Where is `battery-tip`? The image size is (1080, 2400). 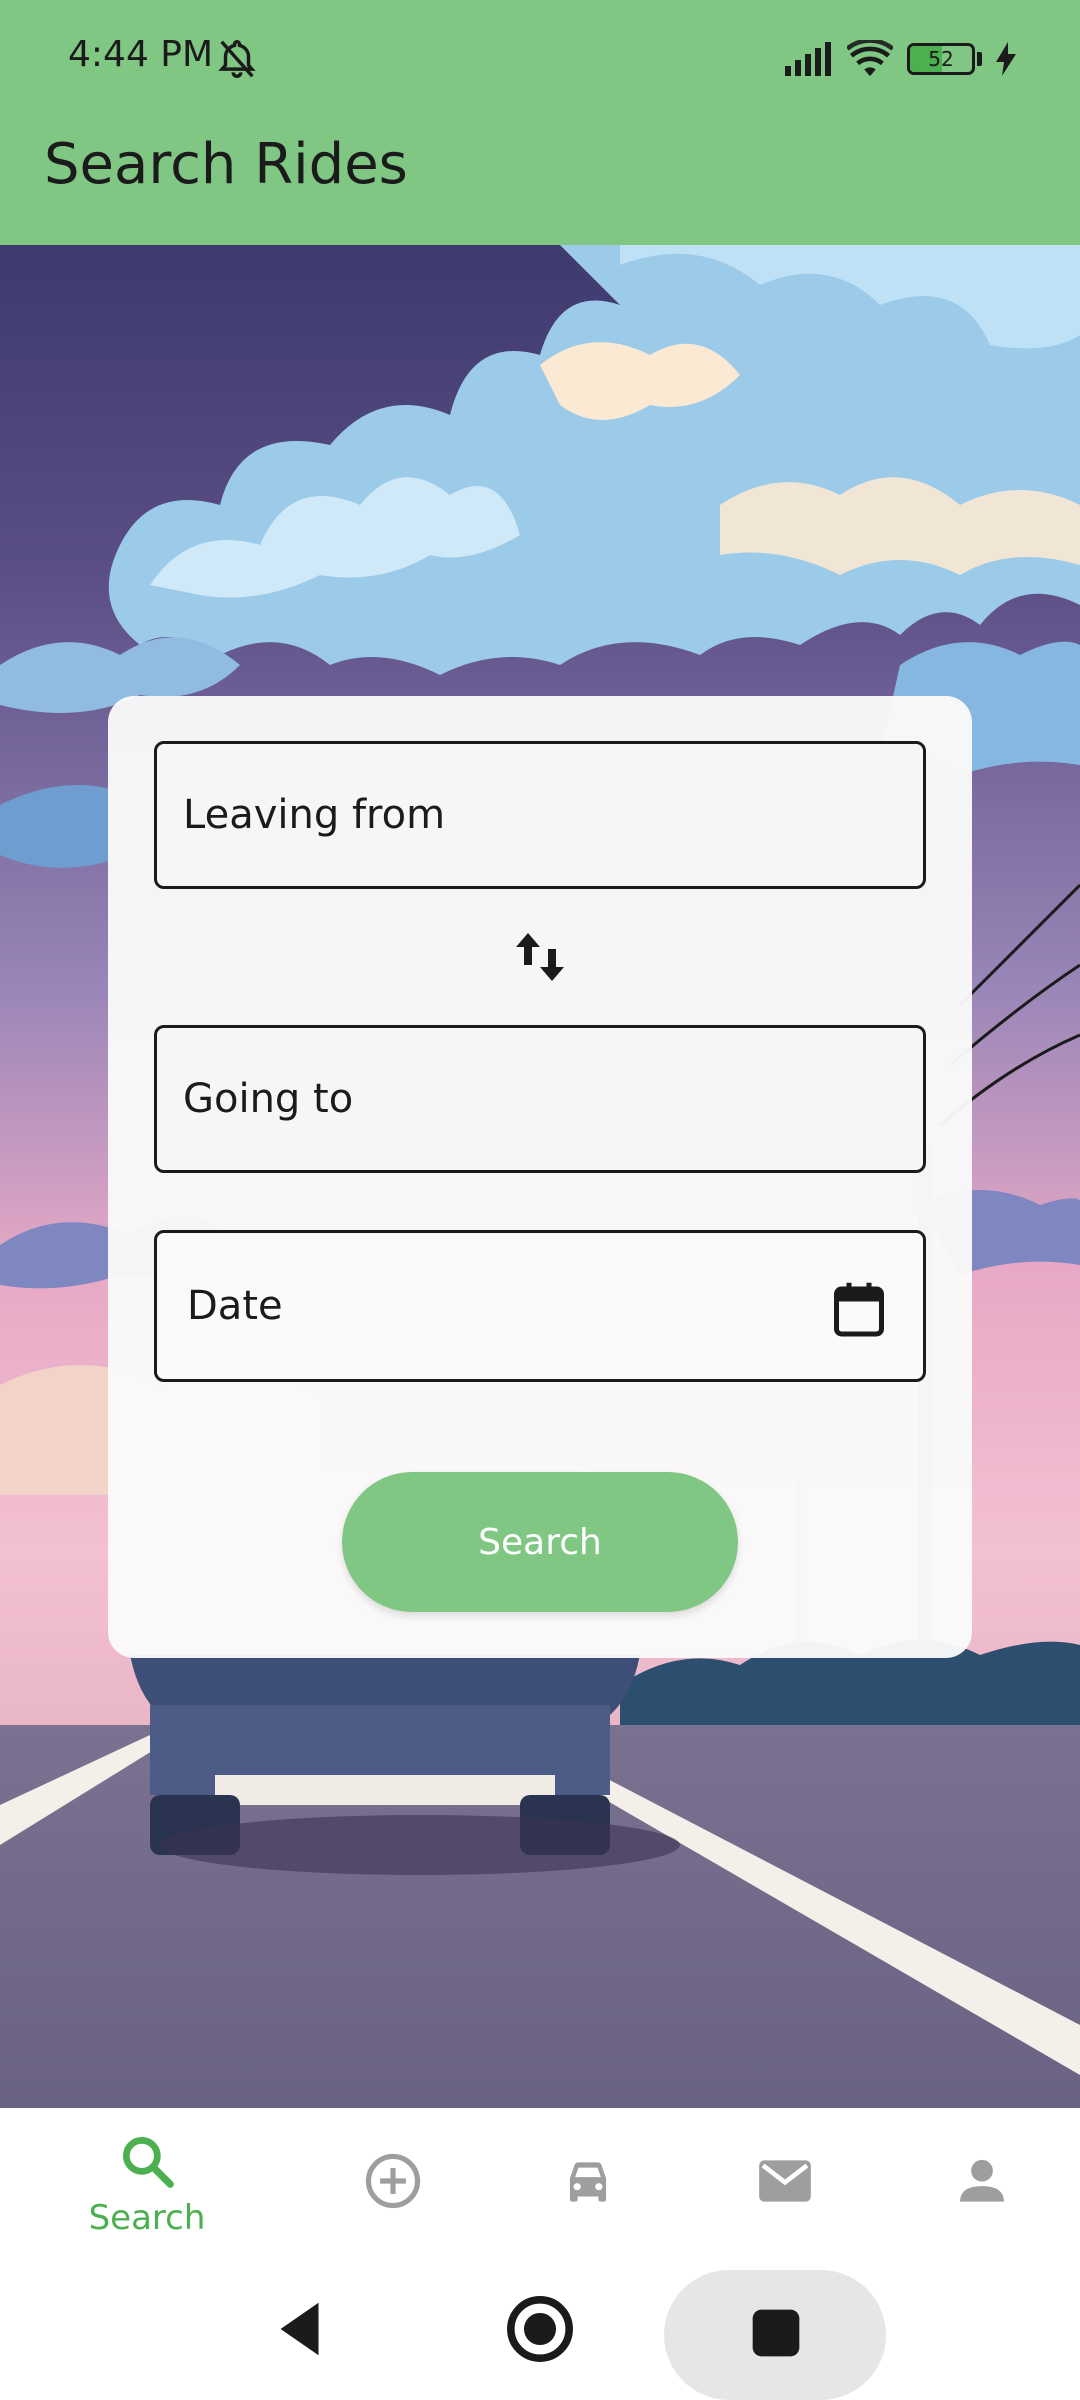 battery-tip is located at coordinates (979, 59).